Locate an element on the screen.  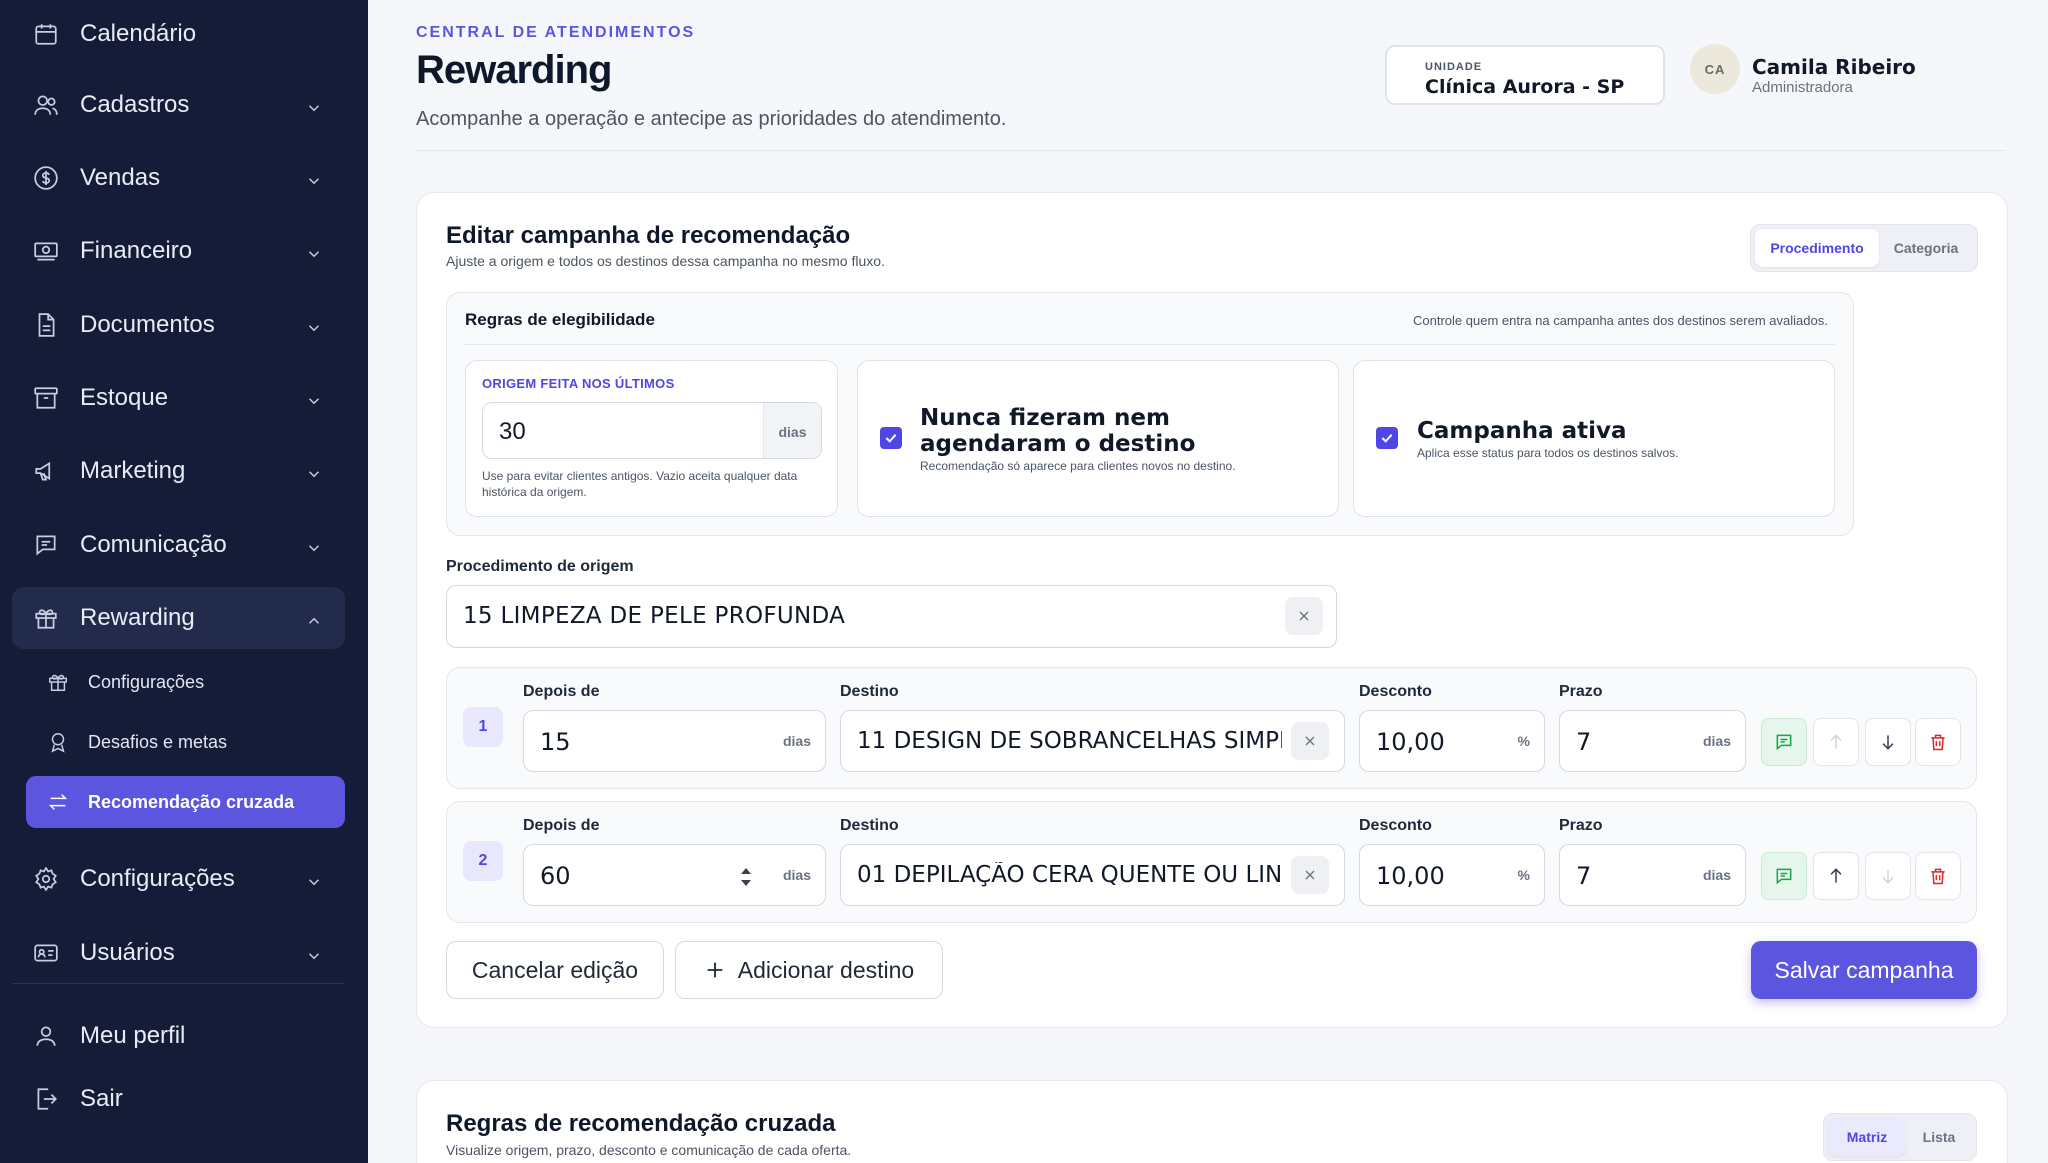
number-stepper-icon is located at coordinates (746, 877).